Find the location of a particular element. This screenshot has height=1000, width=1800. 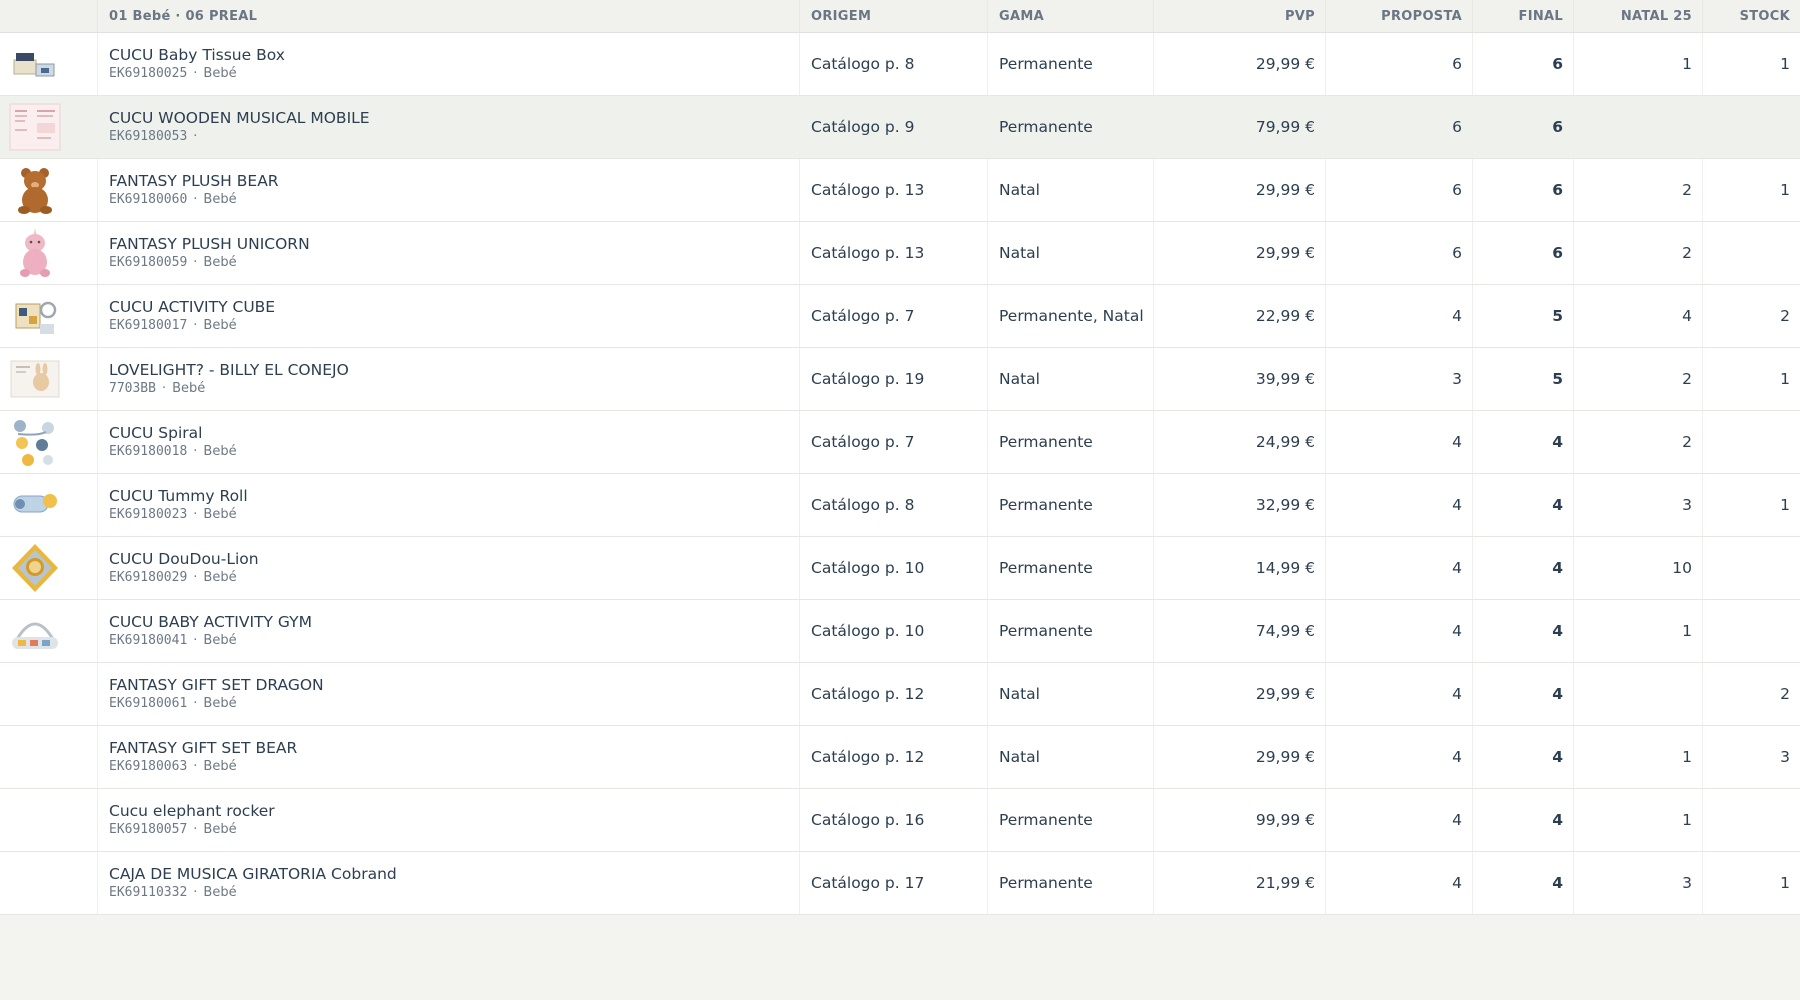

stock-cell: 1 is located at coordinates (1785, 190).